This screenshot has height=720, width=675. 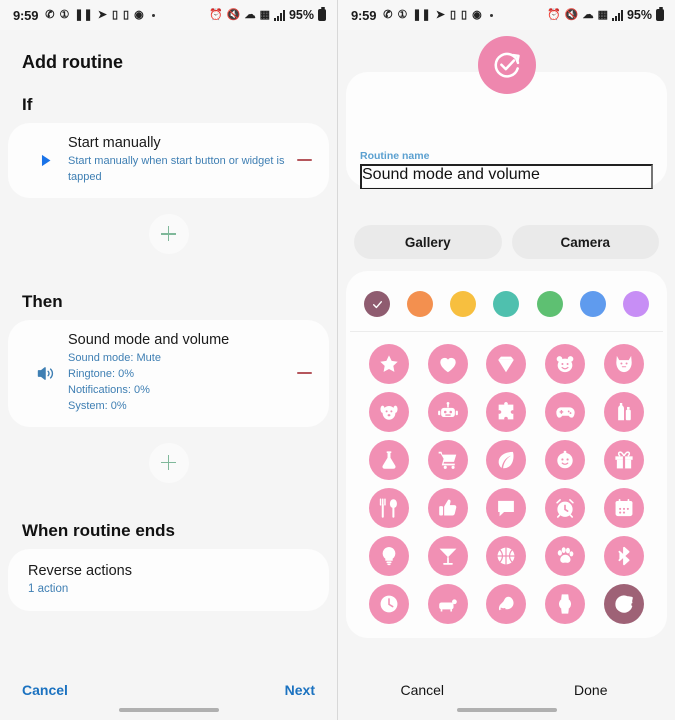 I want to click on done-button: Done, so click(x=591, y=690).